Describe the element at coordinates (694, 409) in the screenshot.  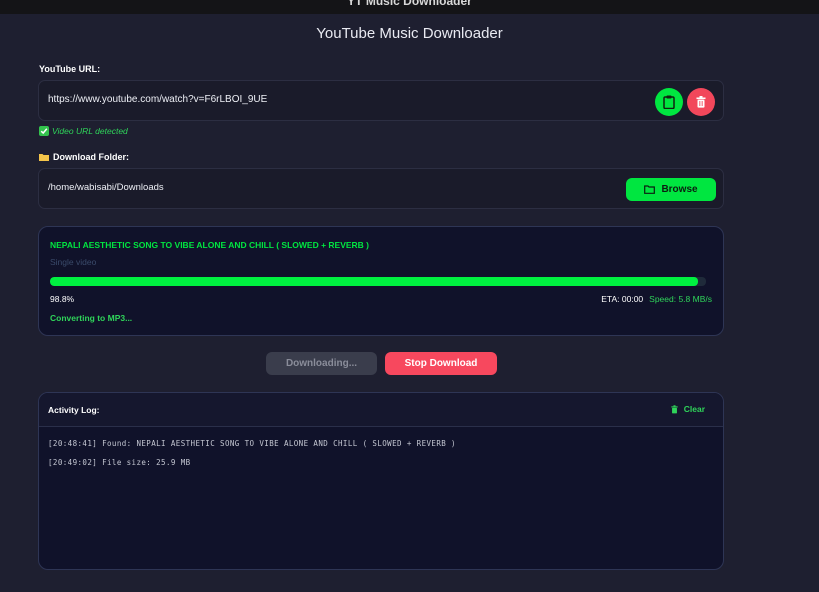
I see `clear-label: Clear` at that location.